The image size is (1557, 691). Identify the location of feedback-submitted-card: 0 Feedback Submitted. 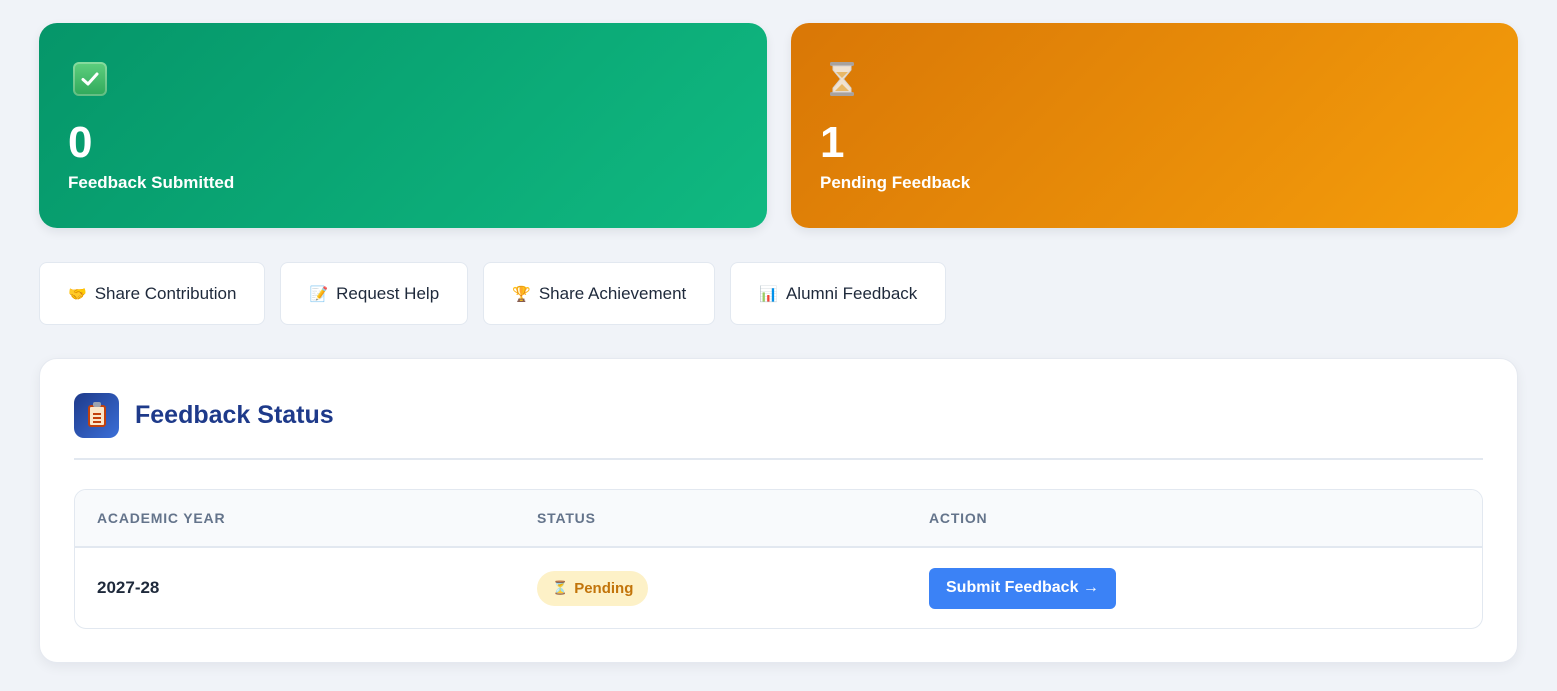
(403, 125).